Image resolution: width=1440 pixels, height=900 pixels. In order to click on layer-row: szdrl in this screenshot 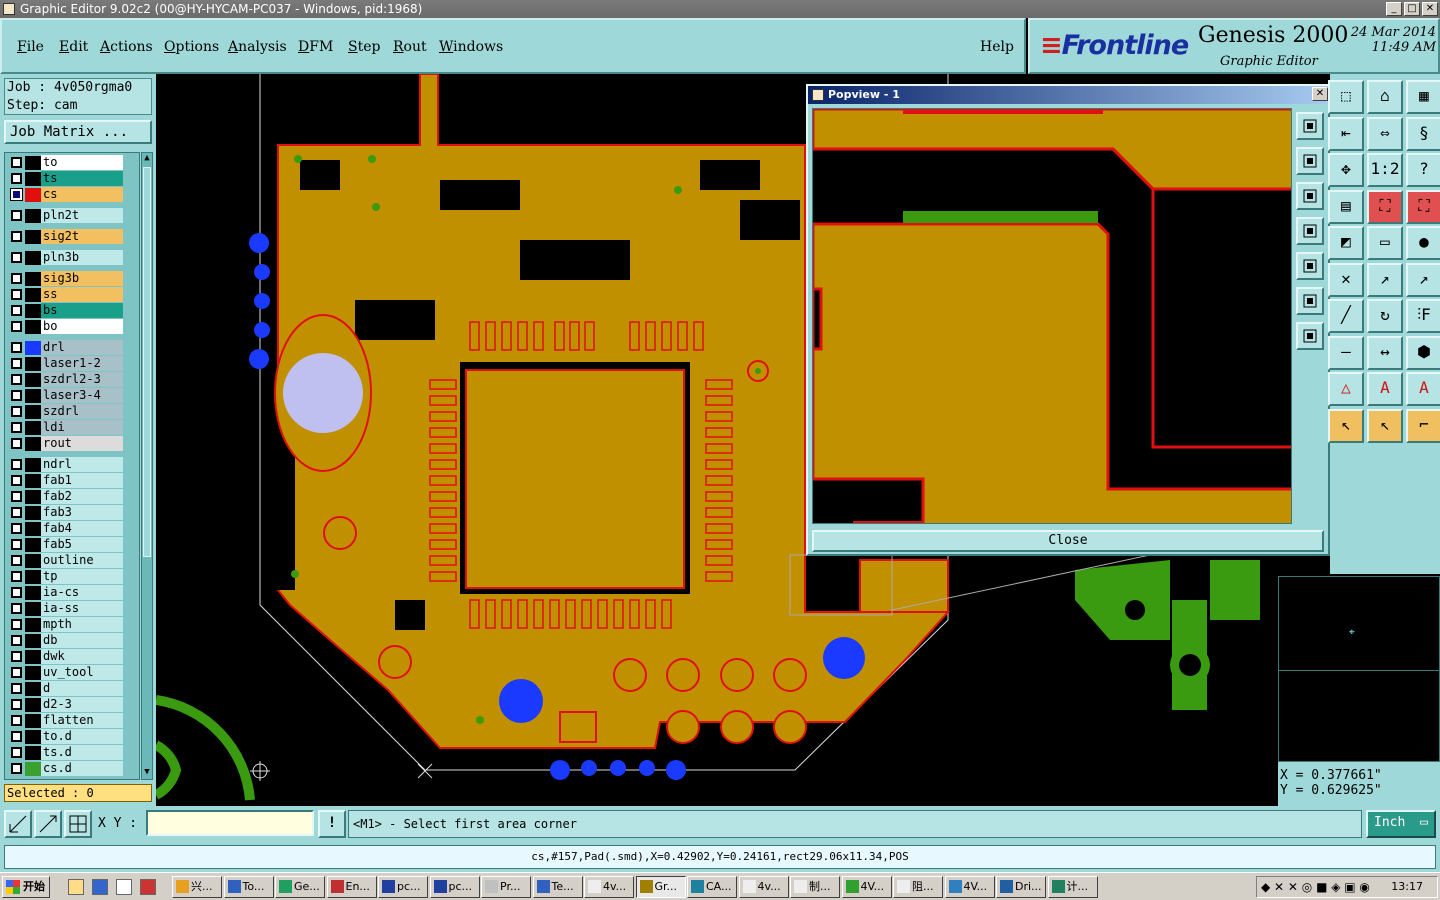, I will do `click(72, 412)`.